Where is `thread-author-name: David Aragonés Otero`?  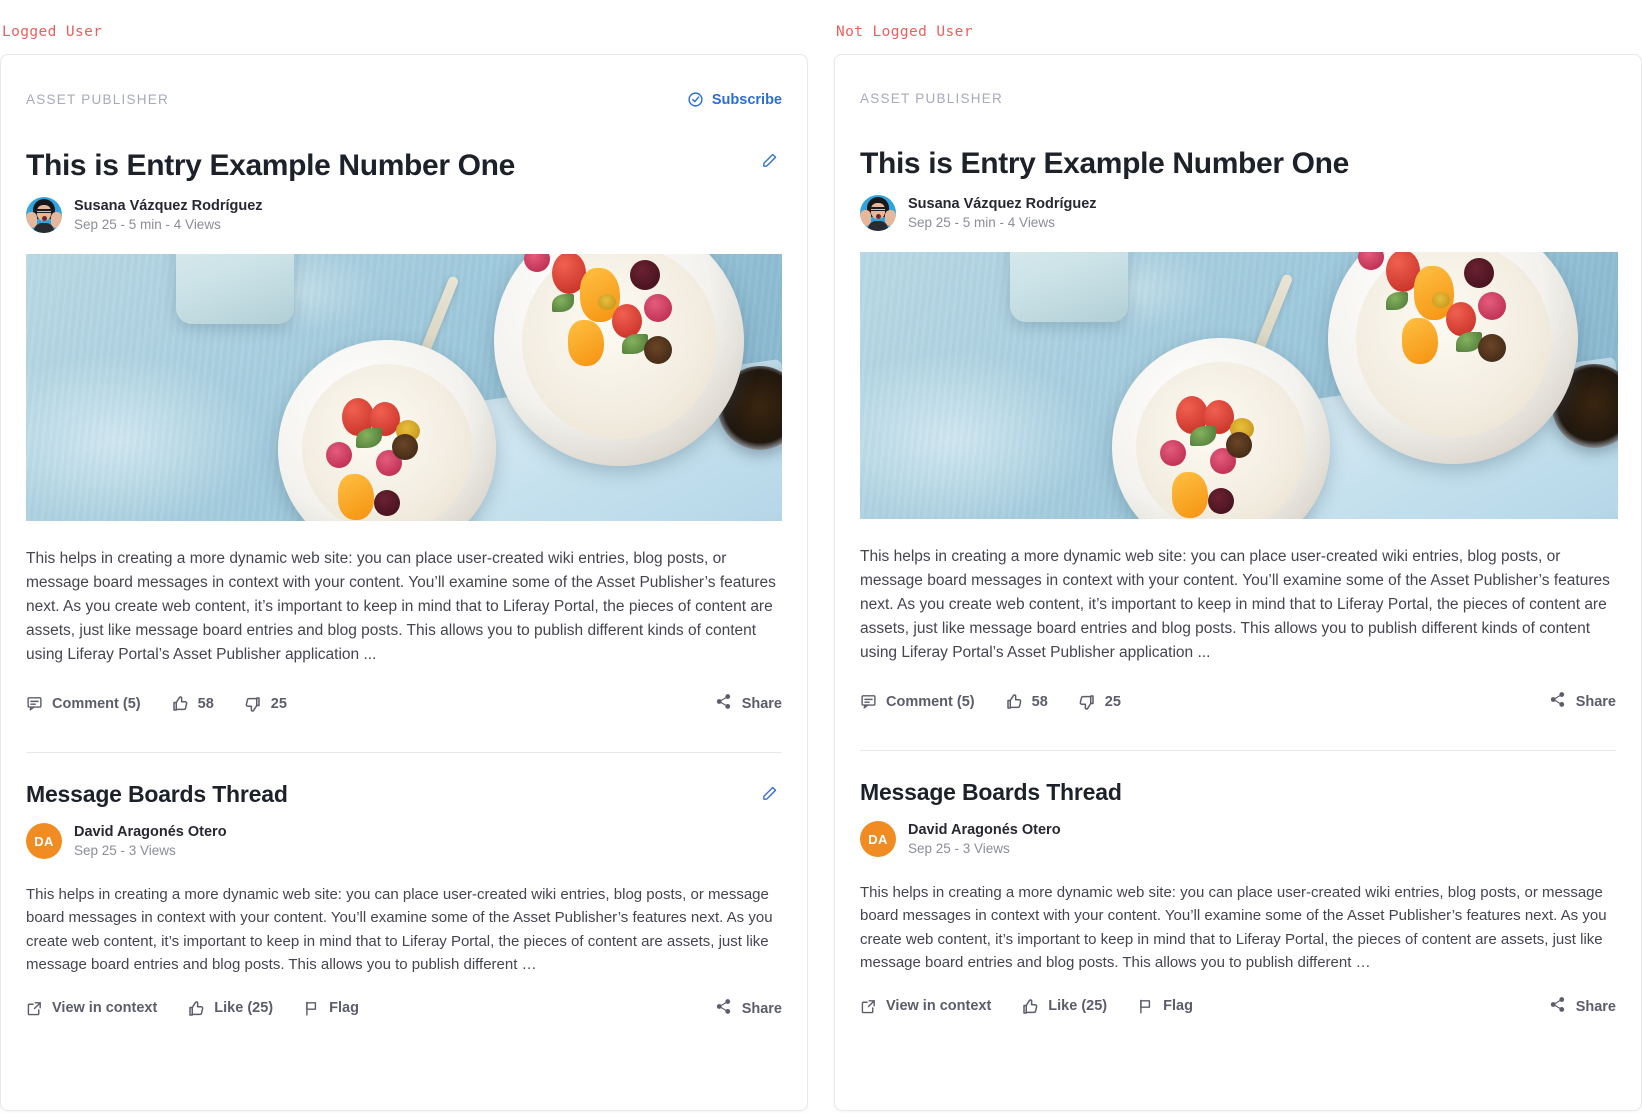 thread-author-name: David Aragonés Otero is located at coordinates (150, 832).